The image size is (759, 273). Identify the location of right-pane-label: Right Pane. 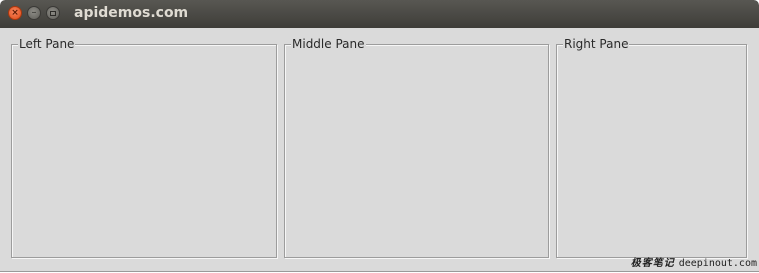
(596, 44).